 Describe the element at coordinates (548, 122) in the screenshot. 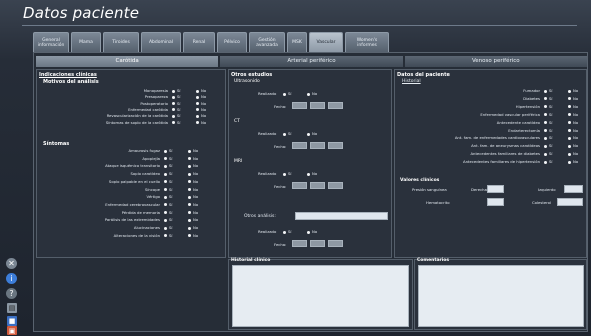

I see `patient-5-si-radio: Sí` at that location.